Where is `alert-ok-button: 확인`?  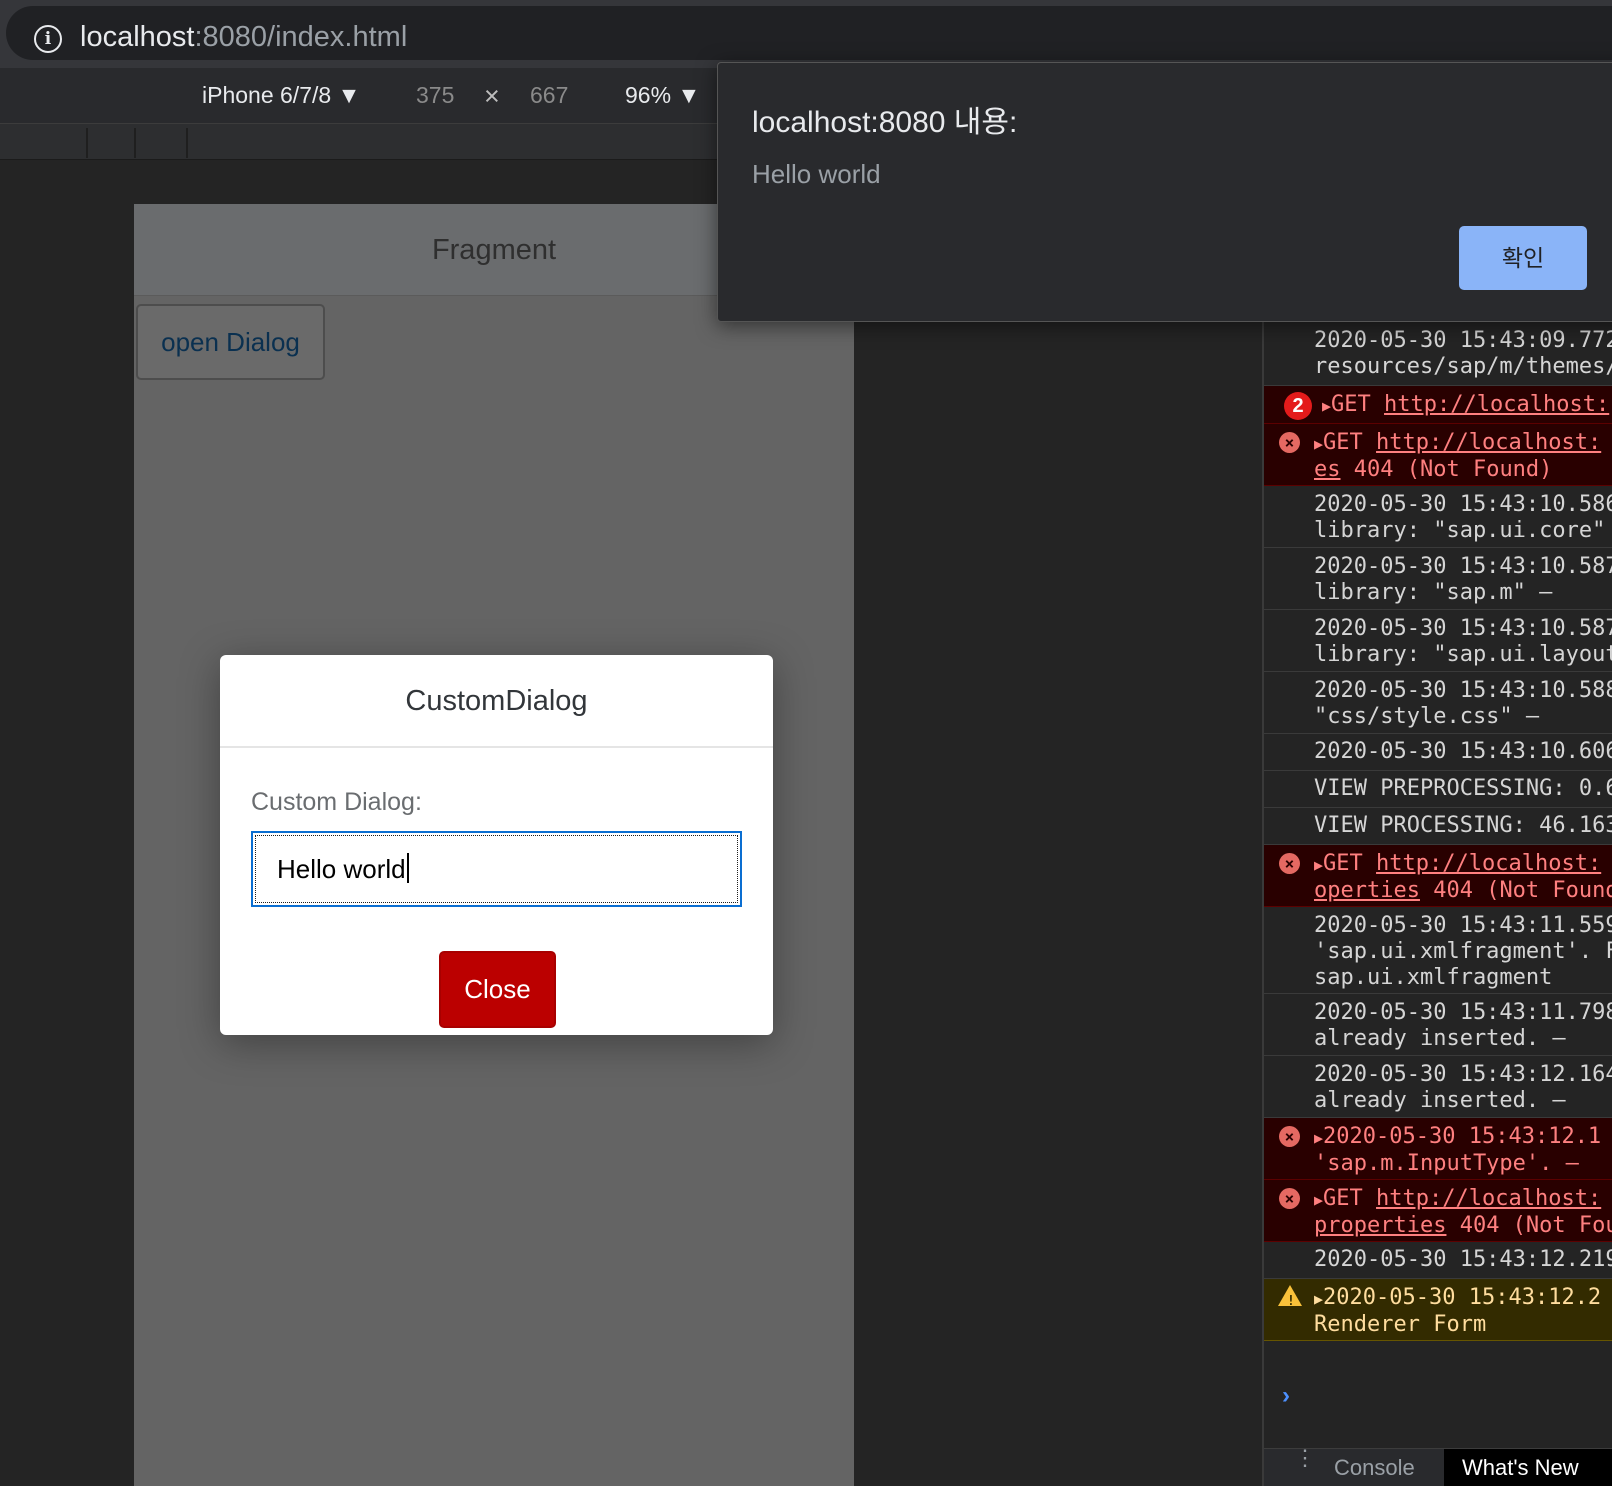 alert-ok-button: 확인 is located at coordinates (1523, 258).